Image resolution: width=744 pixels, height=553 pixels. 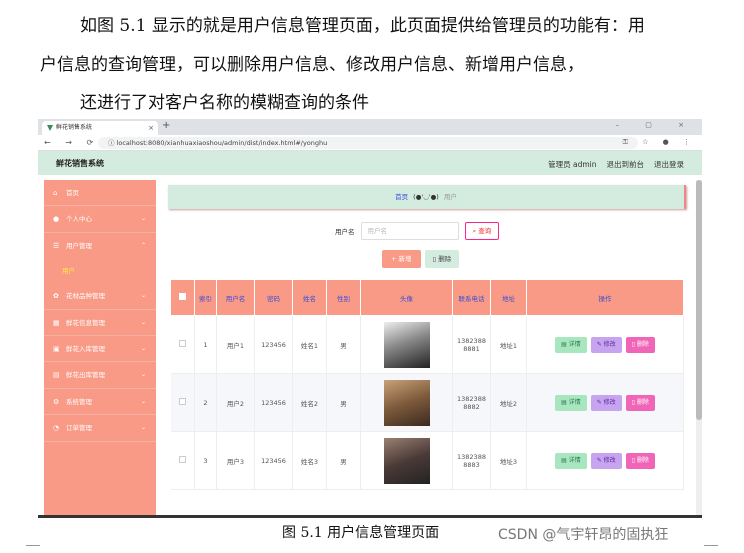 What do you see at coordinates (485, 231) in the screenshot?
I see `search-button-label: 查询` at bounding box center [485, 231].